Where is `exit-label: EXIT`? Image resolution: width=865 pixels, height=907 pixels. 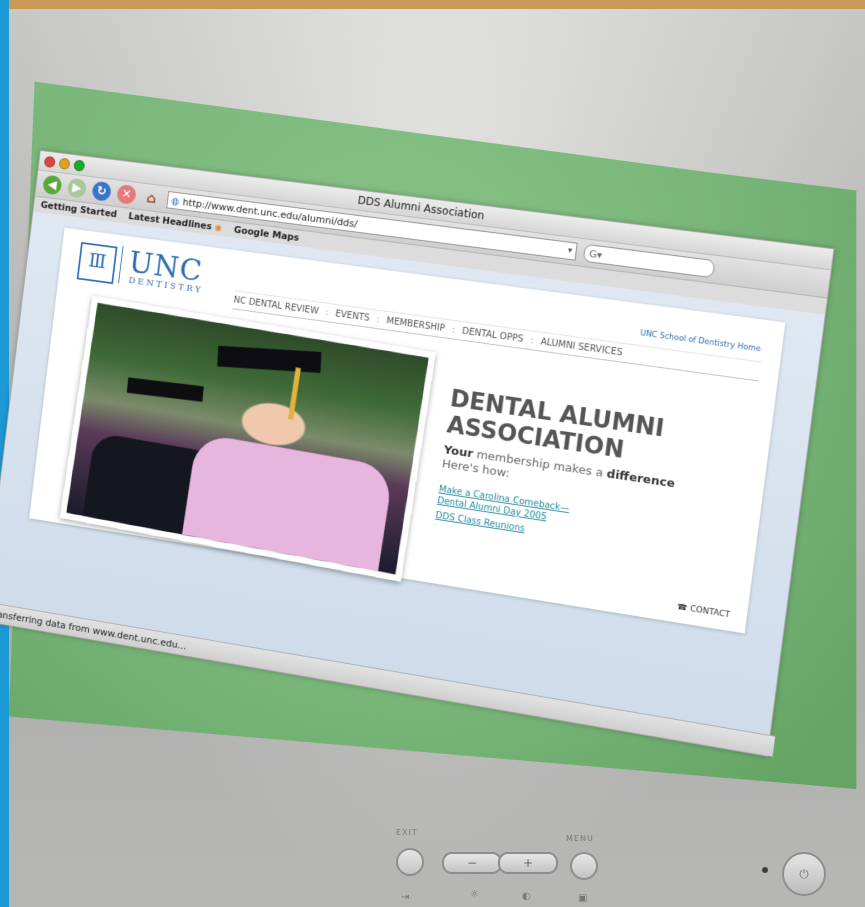 exit-label: EXIT is located at coordinates (407, 832).